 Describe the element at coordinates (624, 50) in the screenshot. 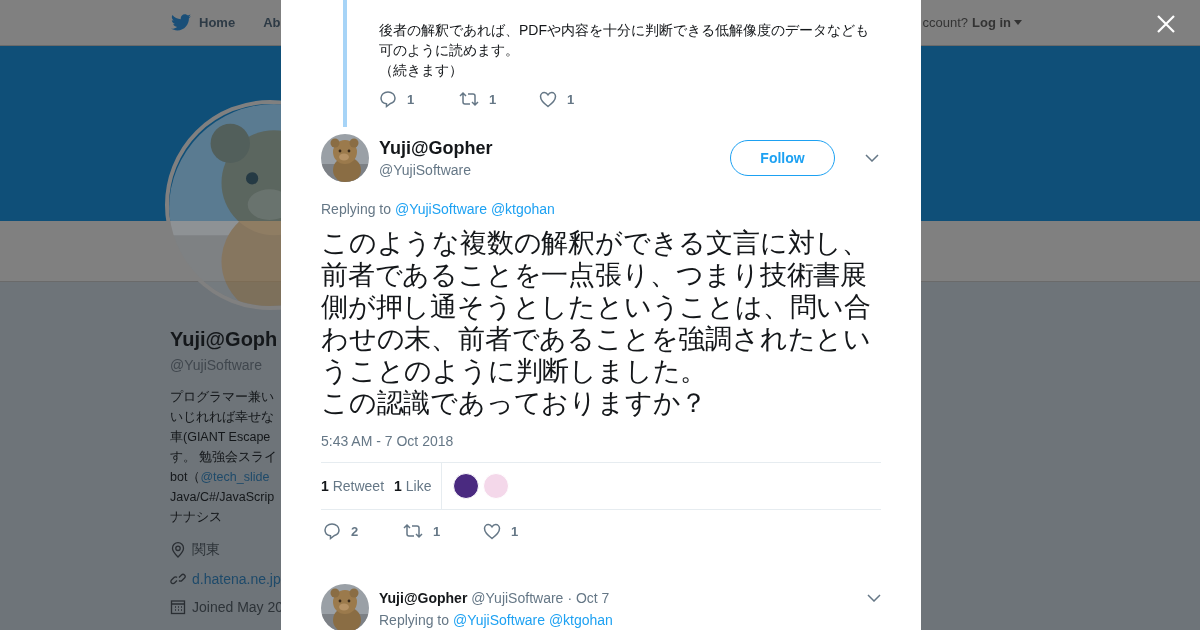

I see `tweet-text: 後者の解釈であれば、PDFや内容を十分に判断できる低解像度のデータなども 可のように読めます。 （続きます）` at that location.